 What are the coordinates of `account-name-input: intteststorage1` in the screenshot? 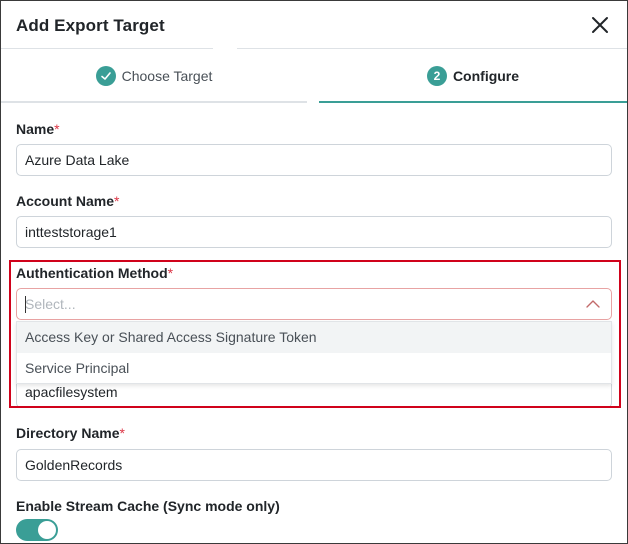 It's located at (314, 232).